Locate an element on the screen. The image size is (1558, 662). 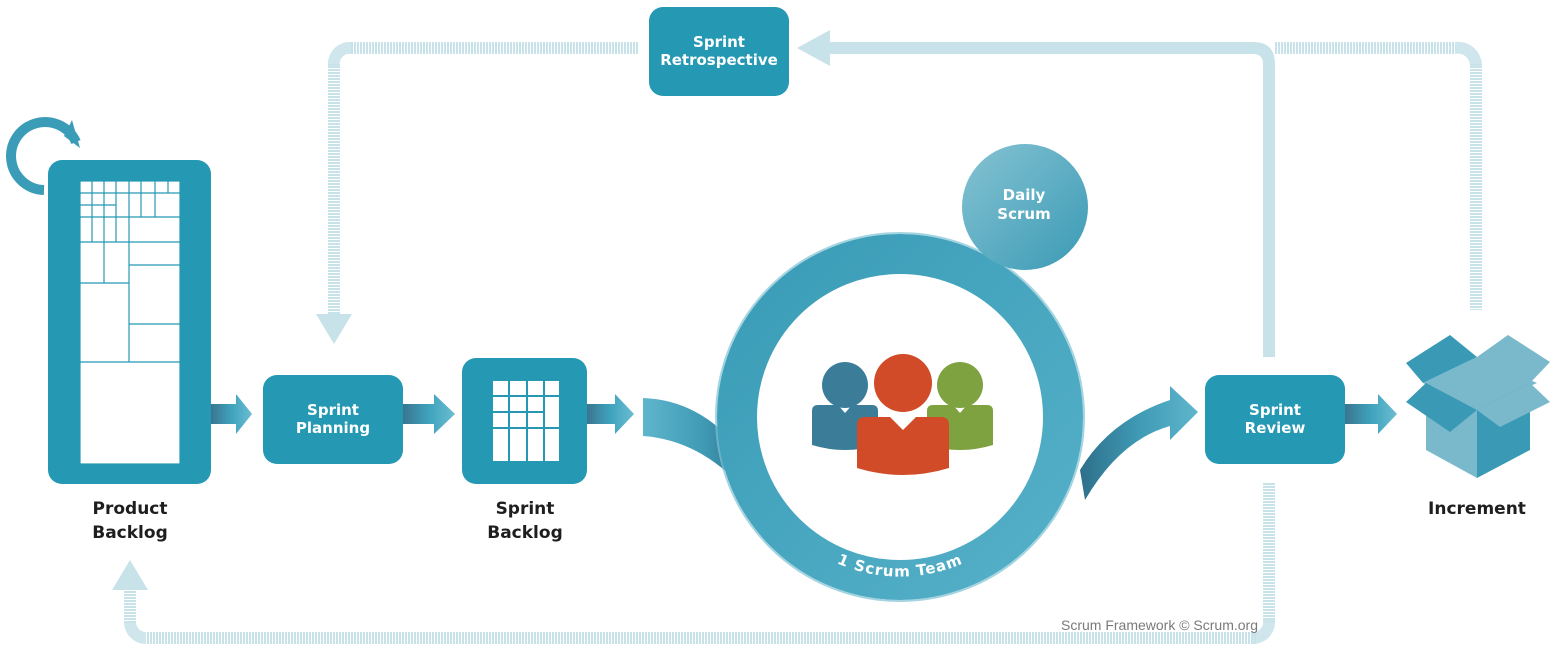
scrum-team-people-icon is located at coordinates (902, 414).